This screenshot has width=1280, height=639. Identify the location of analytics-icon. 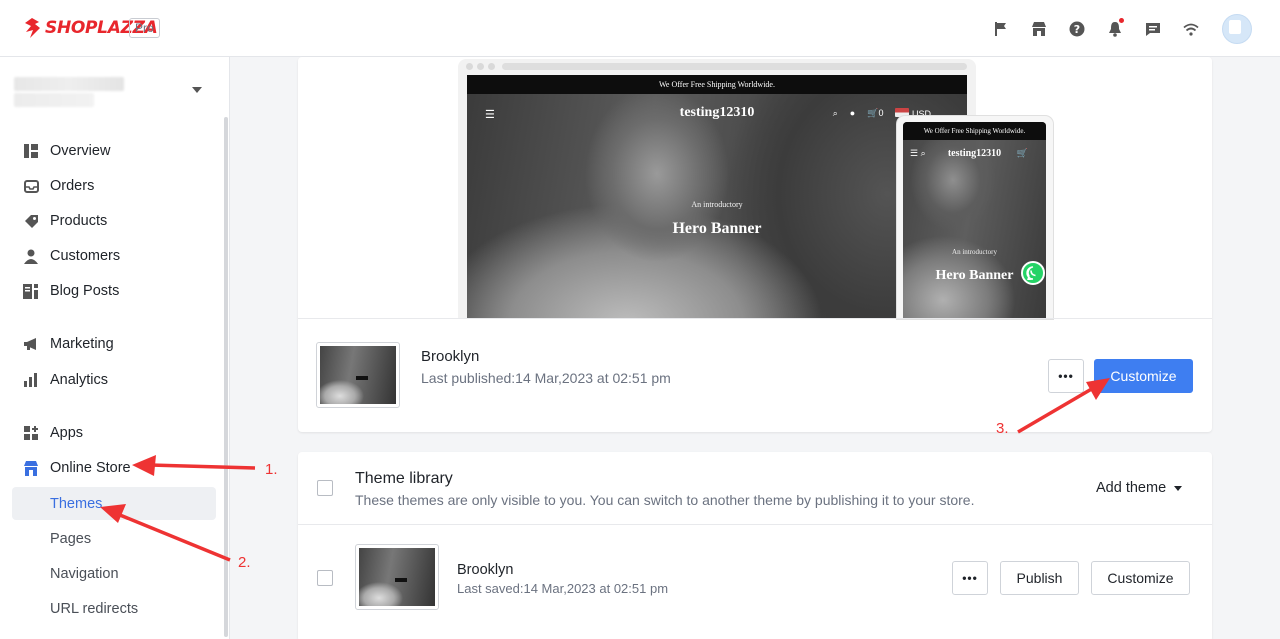
(31, 380).